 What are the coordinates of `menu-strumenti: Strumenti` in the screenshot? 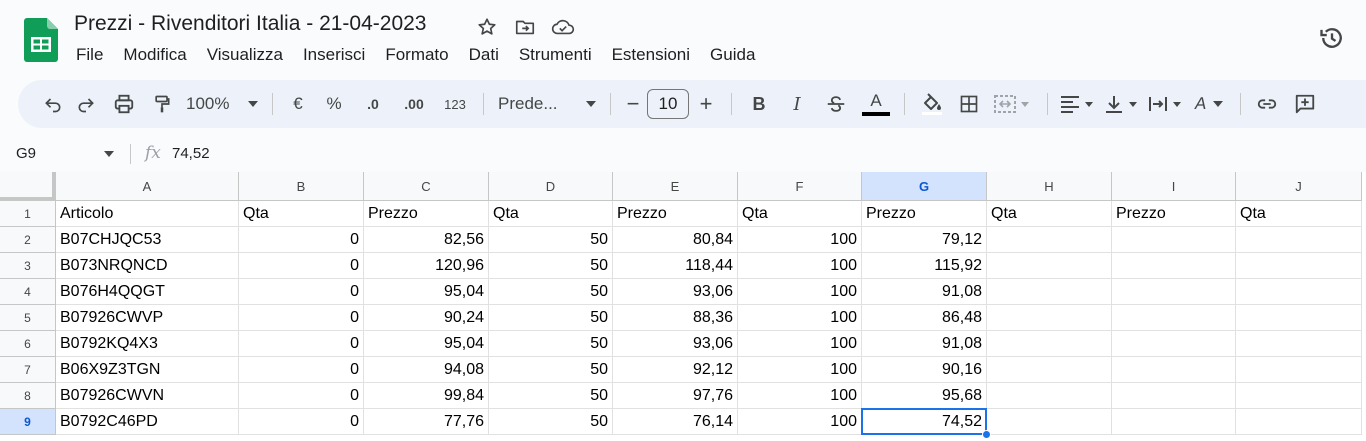 It's located at (555, 55).